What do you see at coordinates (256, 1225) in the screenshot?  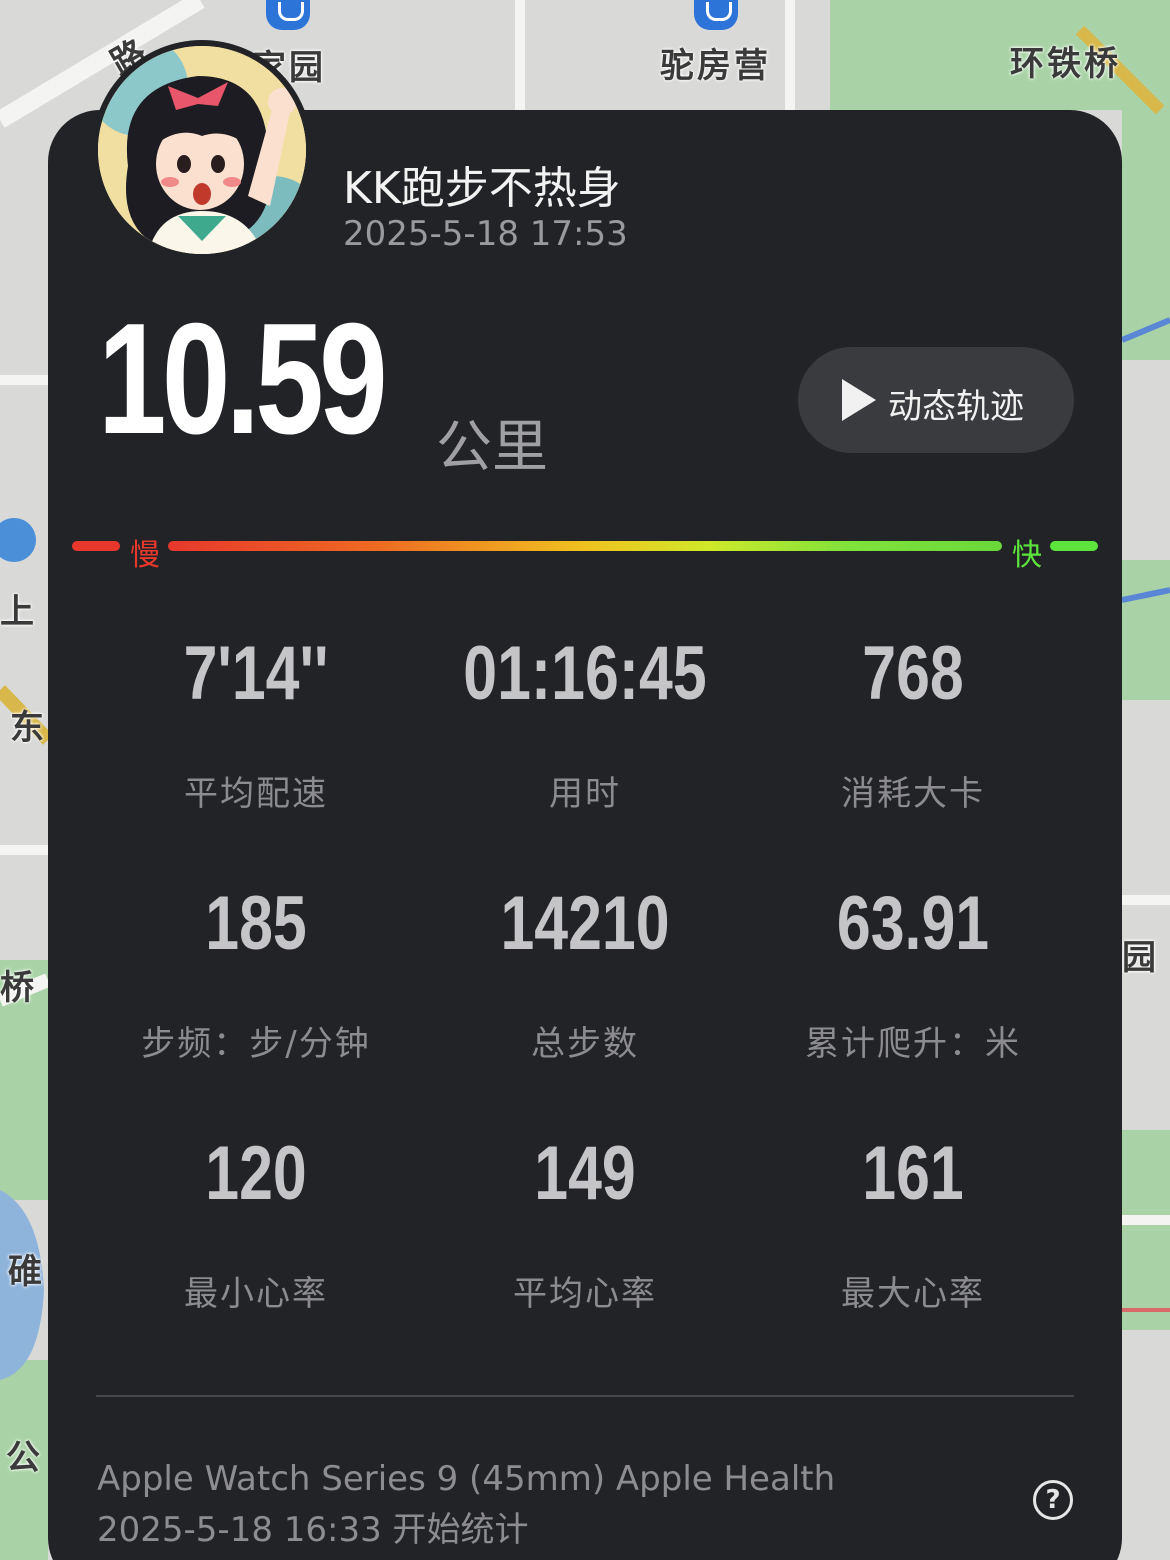 I see `stat-min-heart-rate: 120 最小心率` at bounding box center [256, 1225].